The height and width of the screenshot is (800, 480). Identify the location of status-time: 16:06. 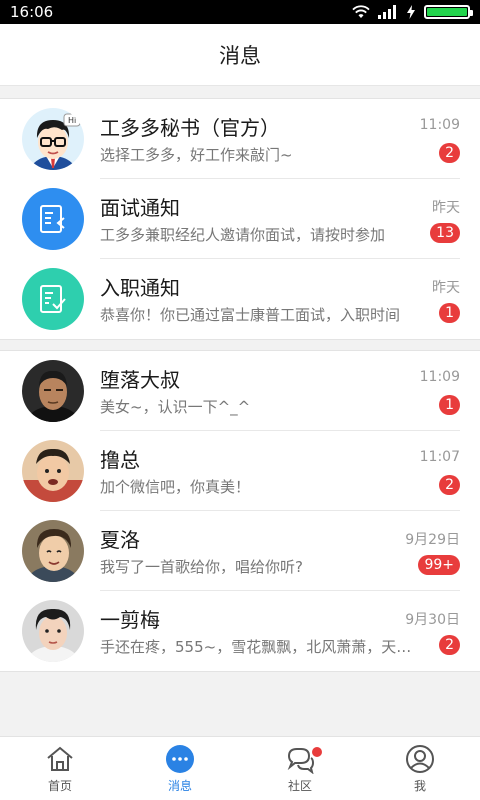
(32, 12).